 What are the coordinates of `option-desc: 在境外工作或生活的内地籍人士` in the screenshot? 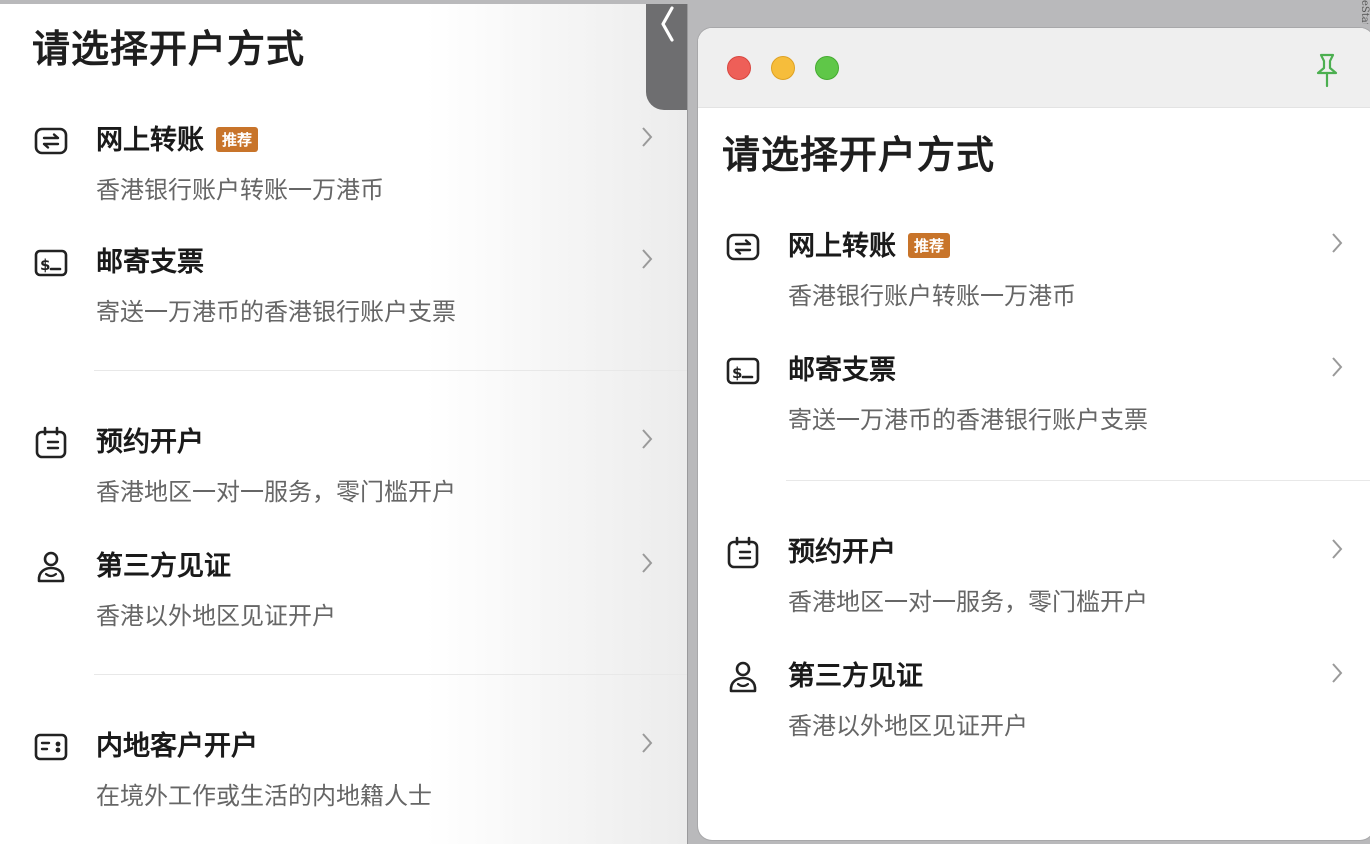 It's located at (264, 796).